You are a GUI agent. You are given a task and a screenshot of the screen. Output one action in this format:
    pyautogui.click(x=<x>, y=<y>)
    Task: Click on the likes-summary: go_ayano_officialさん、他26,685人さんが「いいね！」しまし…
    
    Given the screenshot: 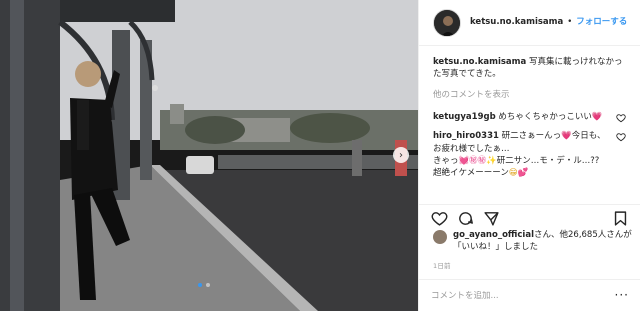 What is the action you would take?
    pyautogui.click(x=533, y=241)
    